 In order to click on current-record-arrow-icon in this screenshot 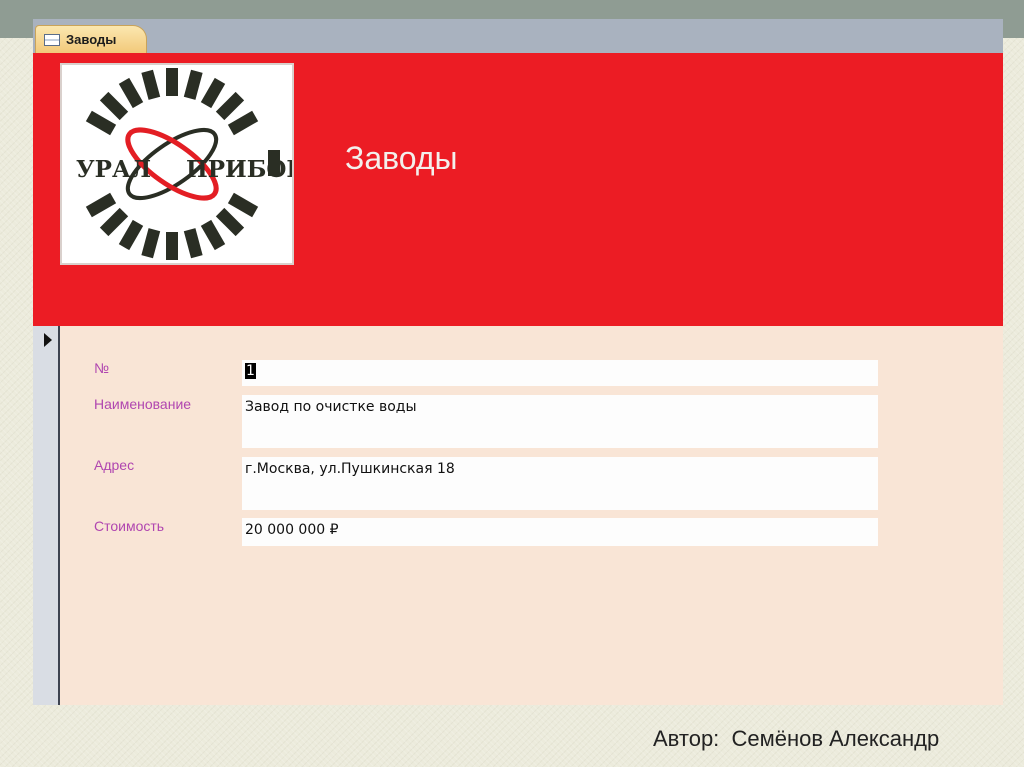, I will do `click(48, 340)`.